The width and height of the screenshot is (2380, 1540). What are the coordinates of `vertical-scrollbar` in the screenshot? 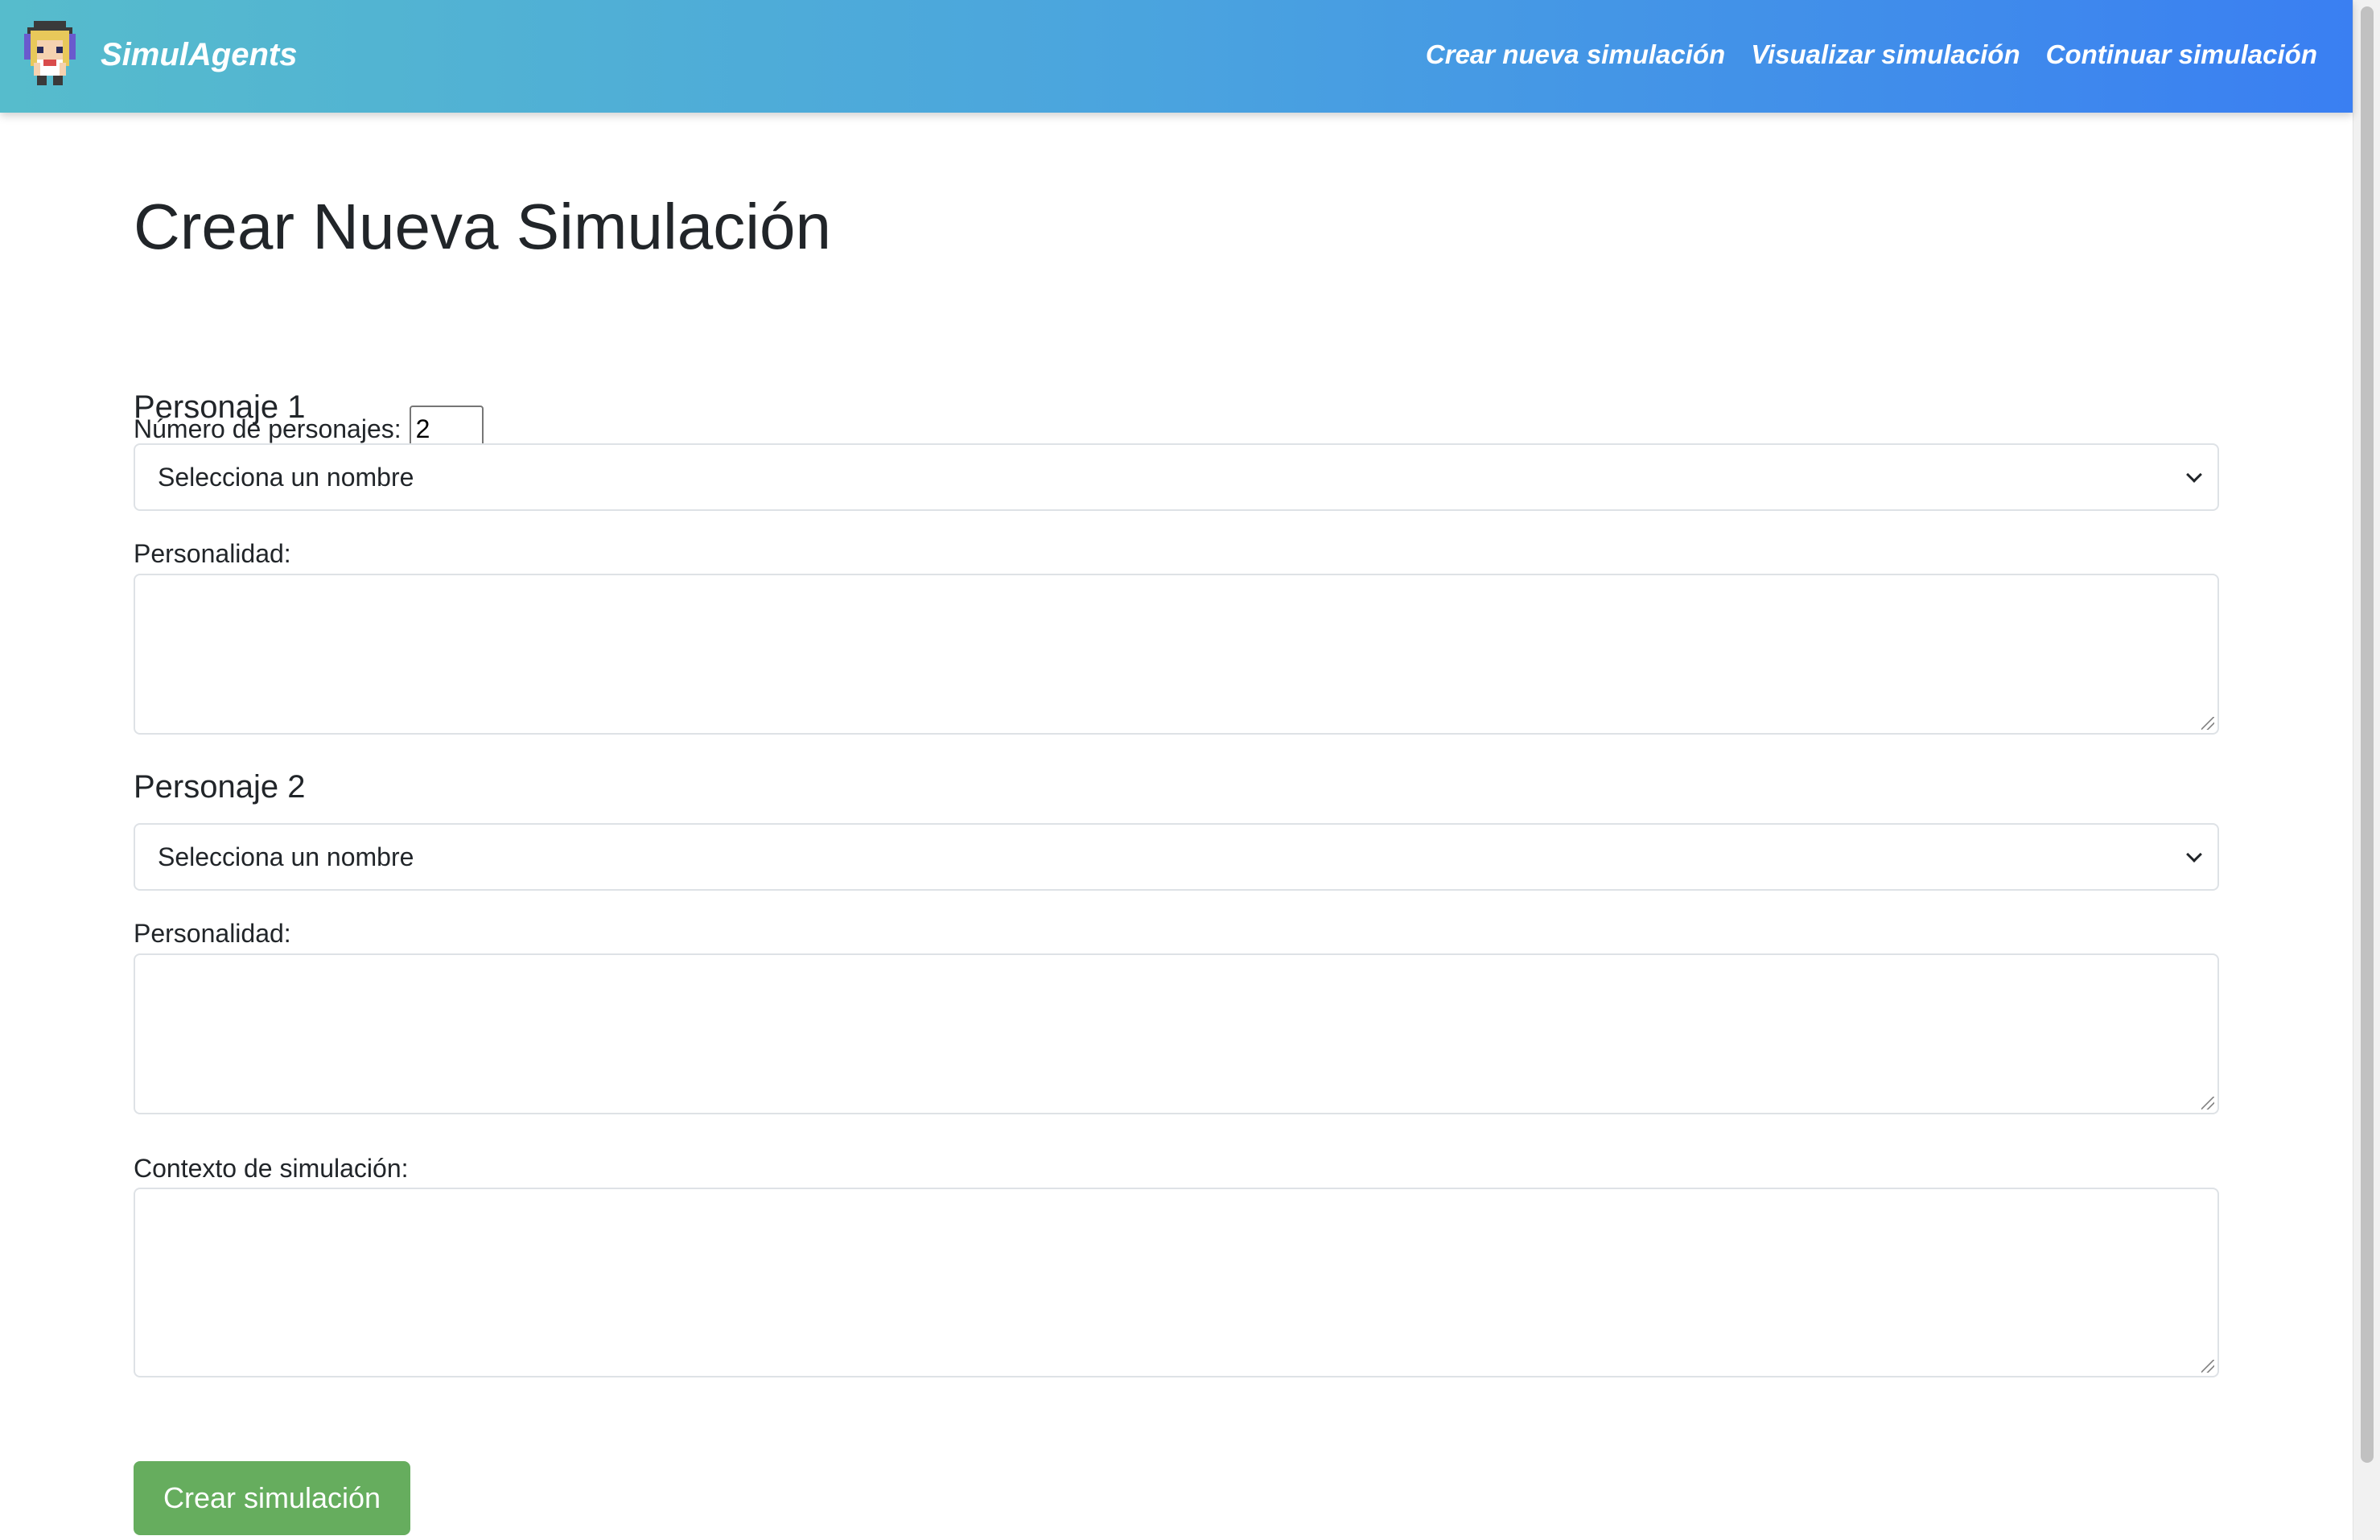 It's located at (2366, 770).